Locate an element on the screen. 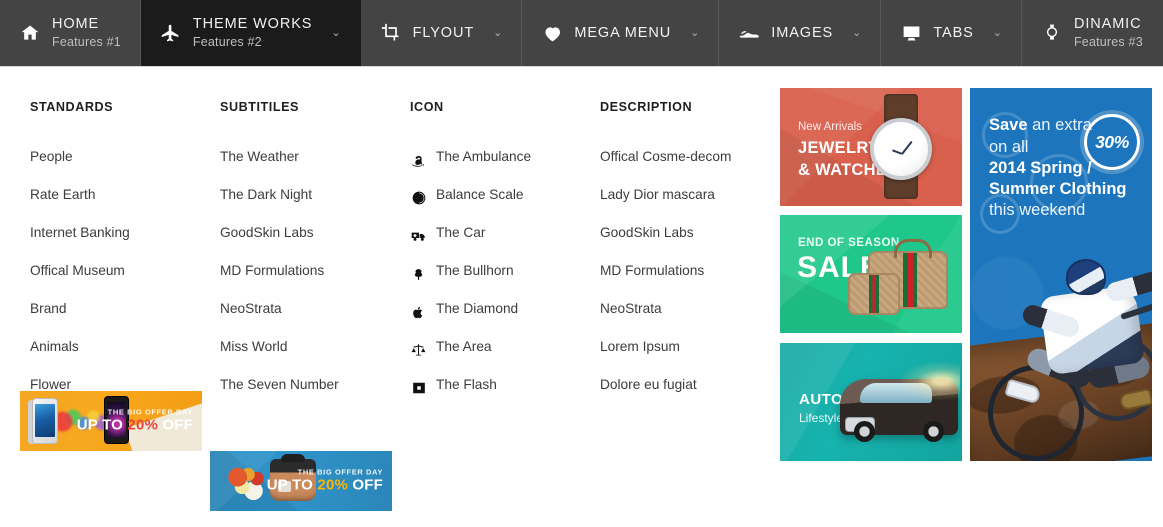 This screenshot has width=1163, height=527. list-item-label: The Area is located at coordinates (464, 346).